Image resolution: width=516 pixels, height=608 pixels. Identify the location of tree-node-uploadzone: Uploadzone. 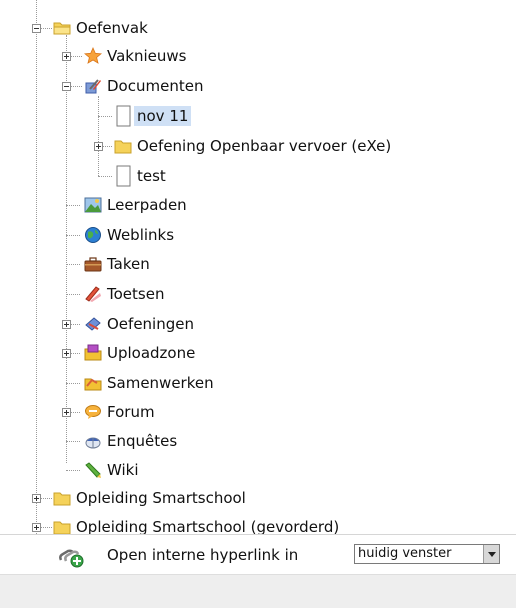
(139, 353).